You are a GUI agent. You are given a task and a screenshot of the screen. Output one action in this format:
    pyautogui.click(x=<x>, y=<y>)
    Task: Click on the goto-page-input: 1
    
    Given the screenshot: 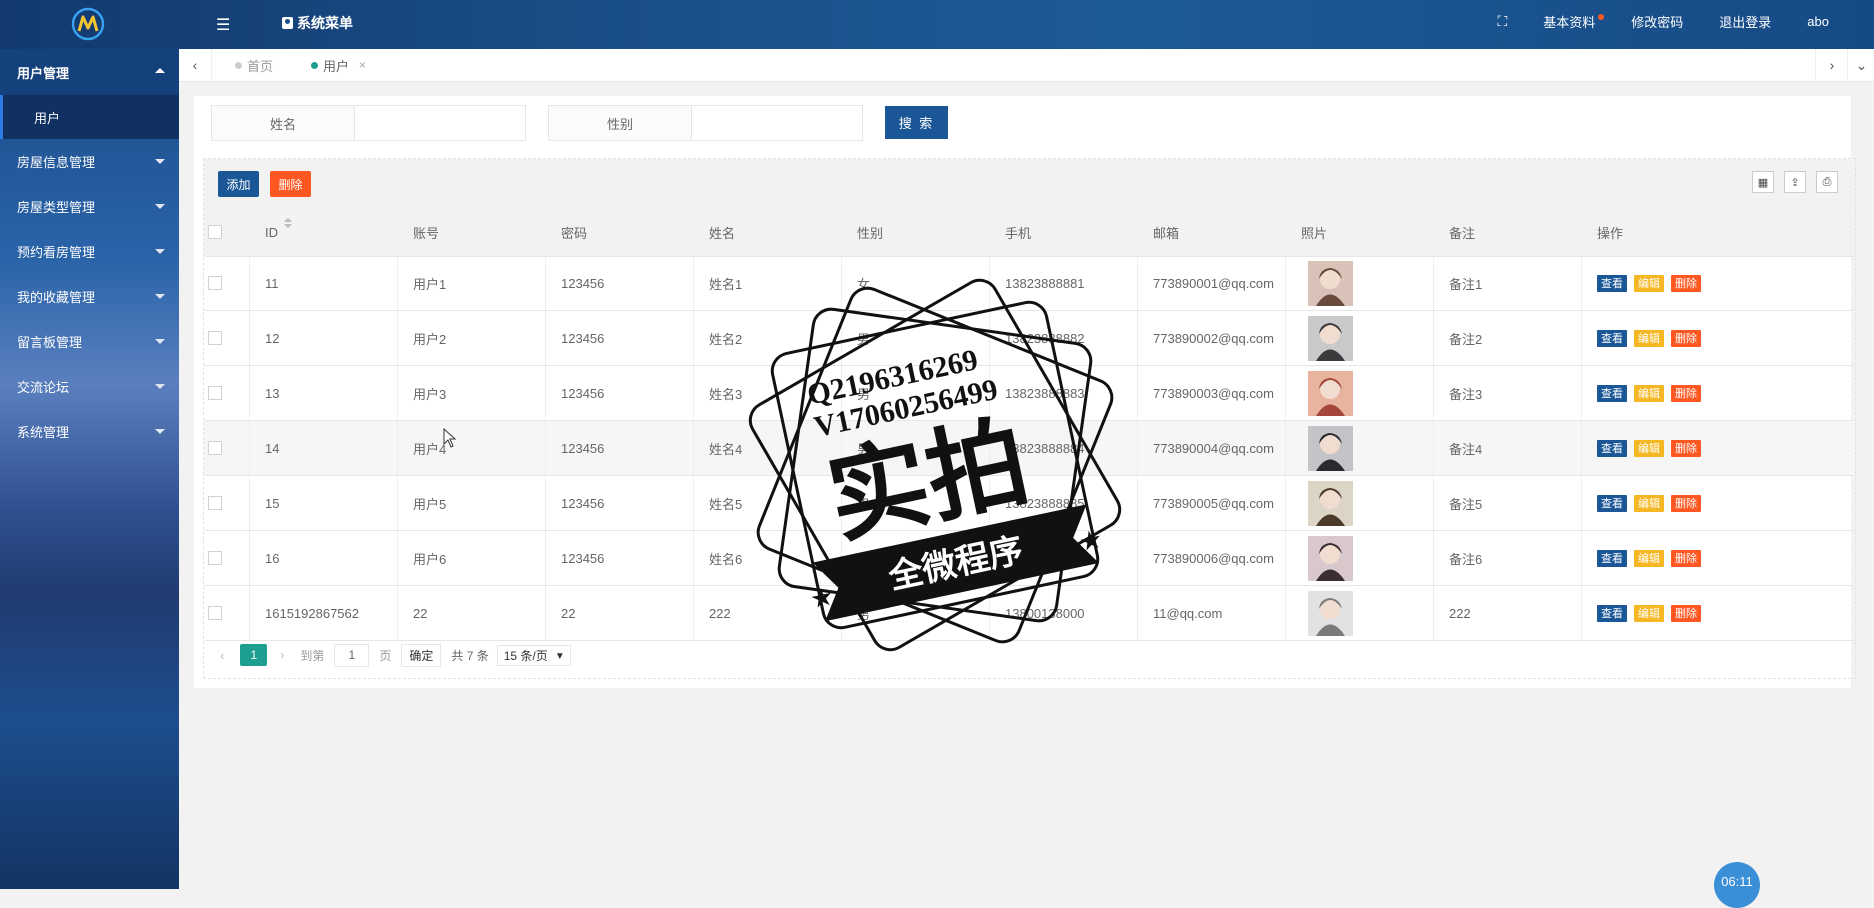 What is the action you would take?
    pyautogui.click(x=352, y=655)
    